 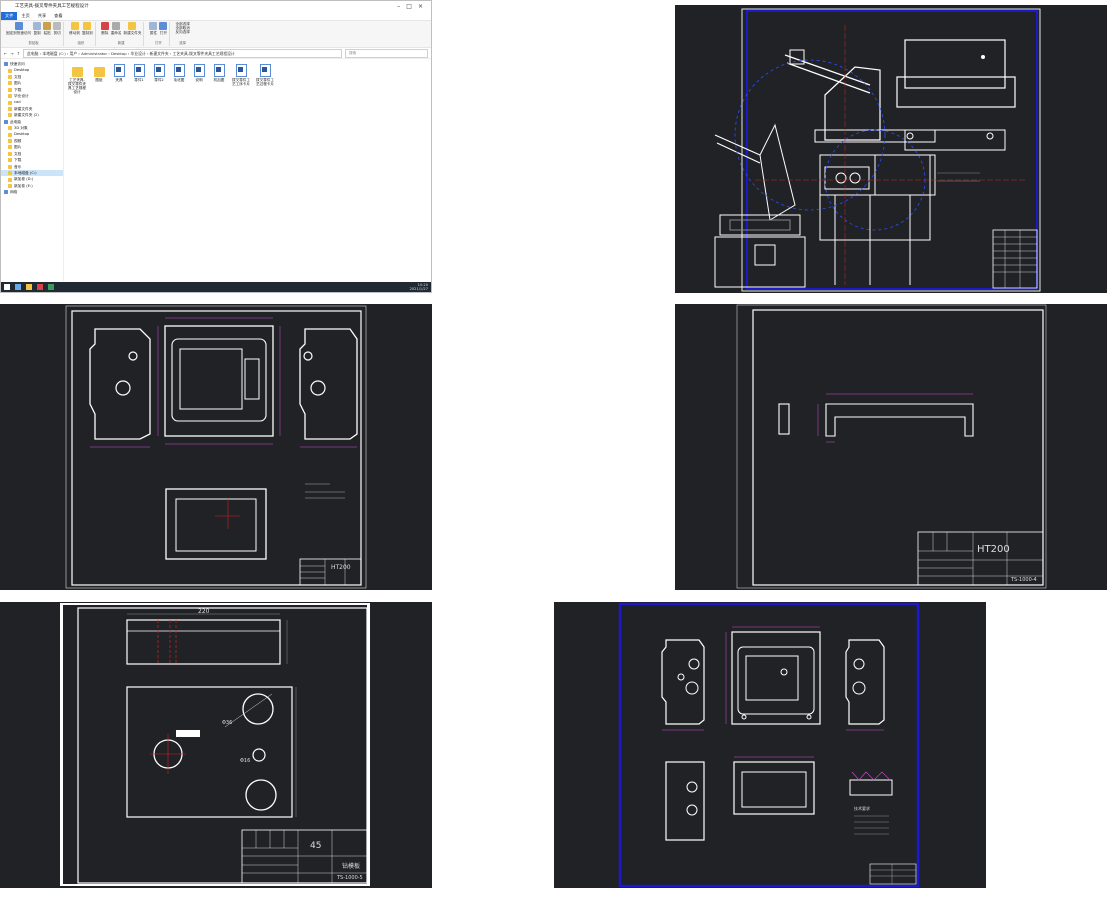 I want to click on new-folder-button: 新建文件夹, so click(x=132, y=28).